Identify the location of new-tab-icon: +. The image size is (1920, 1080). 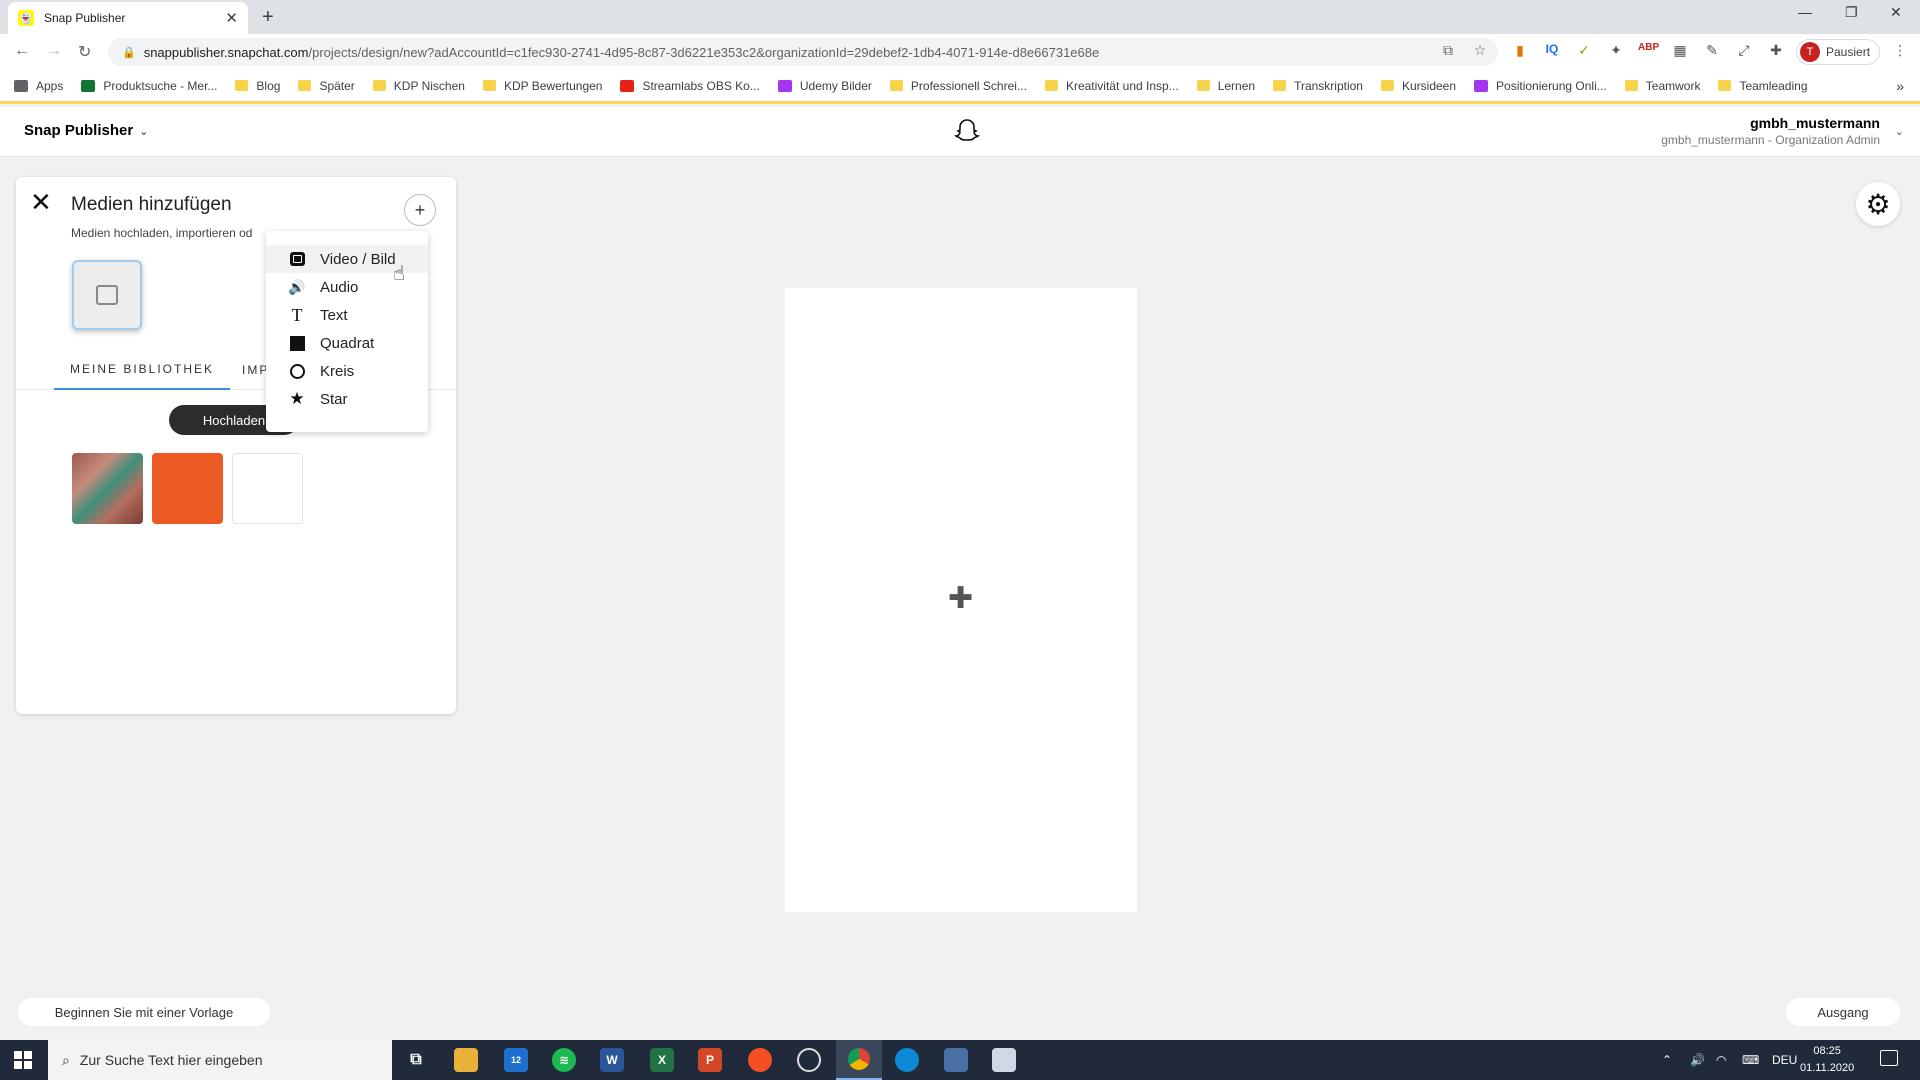
(268, 17).